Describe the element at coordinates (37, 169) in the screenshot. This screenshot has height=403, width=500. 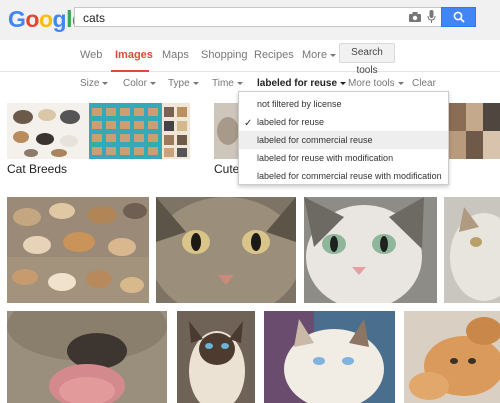
I see `related-search-cat-breeds-label: Cat Breeds` at that location.